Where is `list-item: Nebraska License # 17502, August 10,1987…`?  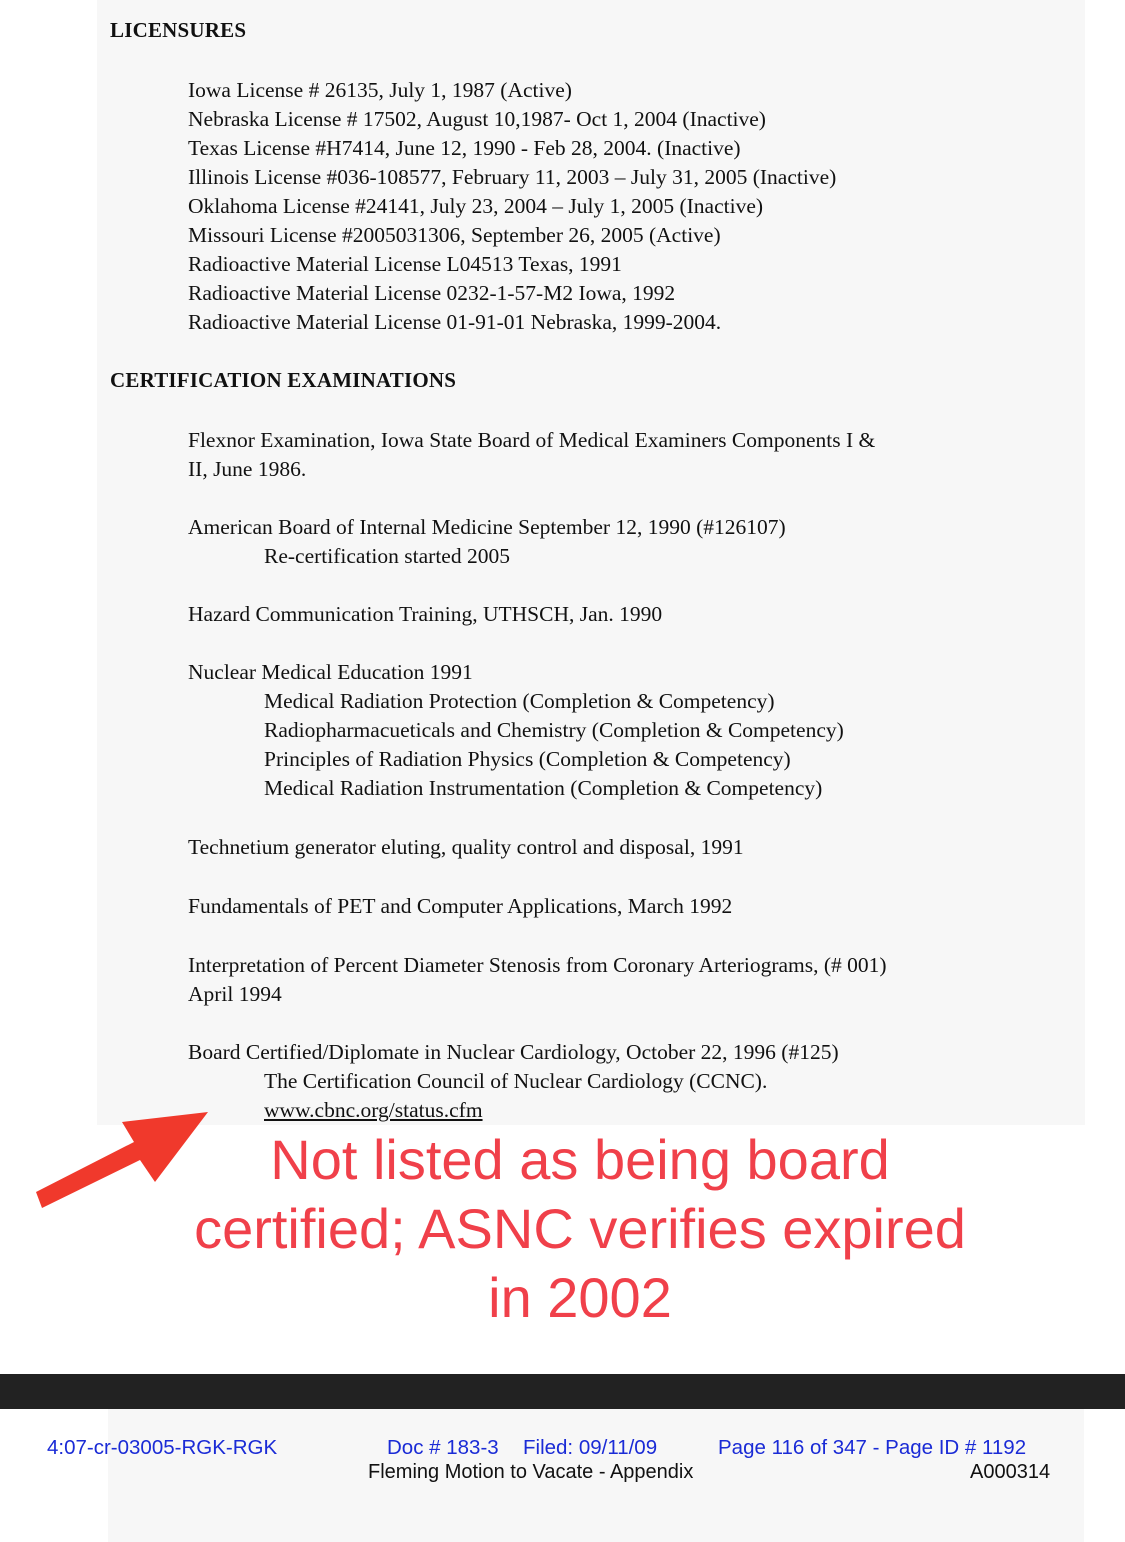 list-item: Nebraska License # 17502, August 10,1987… is located at coordinates (477, 119).